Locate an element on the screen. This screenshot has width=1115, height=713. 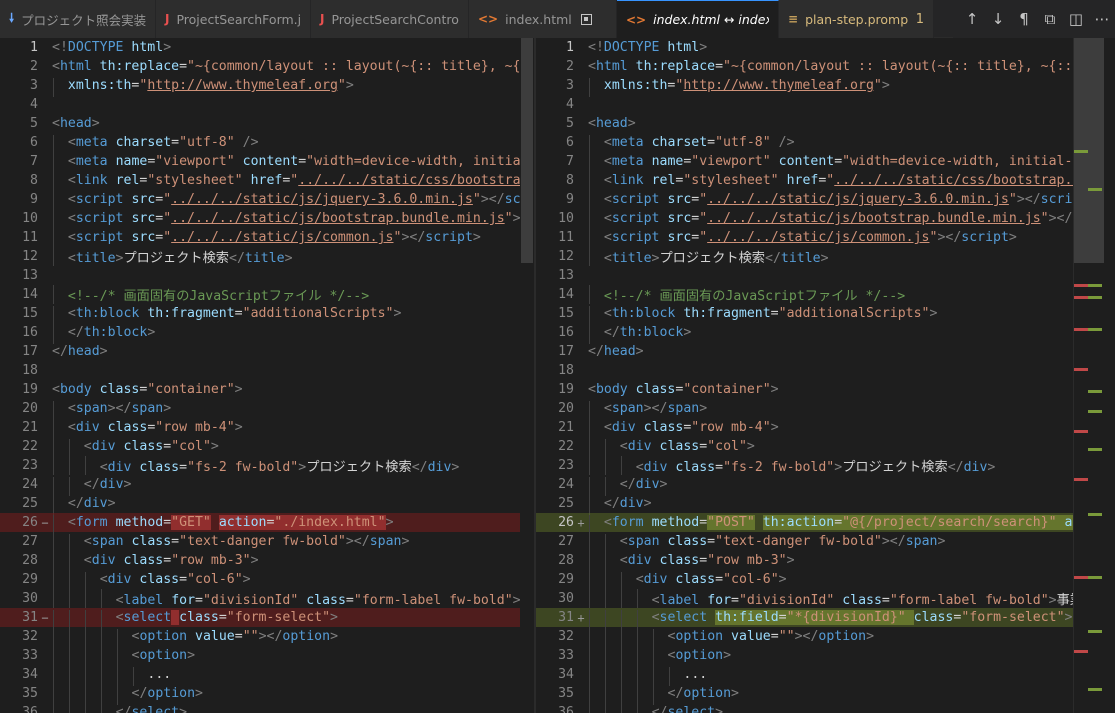
original-scrollbar is located at coordinates (527, 375).